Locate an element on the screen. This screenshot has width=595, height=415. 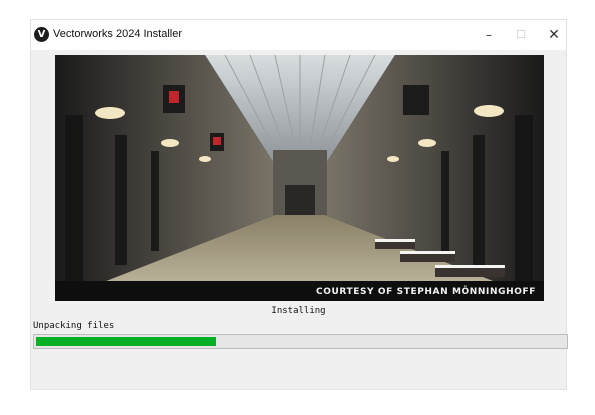
window-title: Vectorworks 2024 Installer is located at coordinates (118, 34).